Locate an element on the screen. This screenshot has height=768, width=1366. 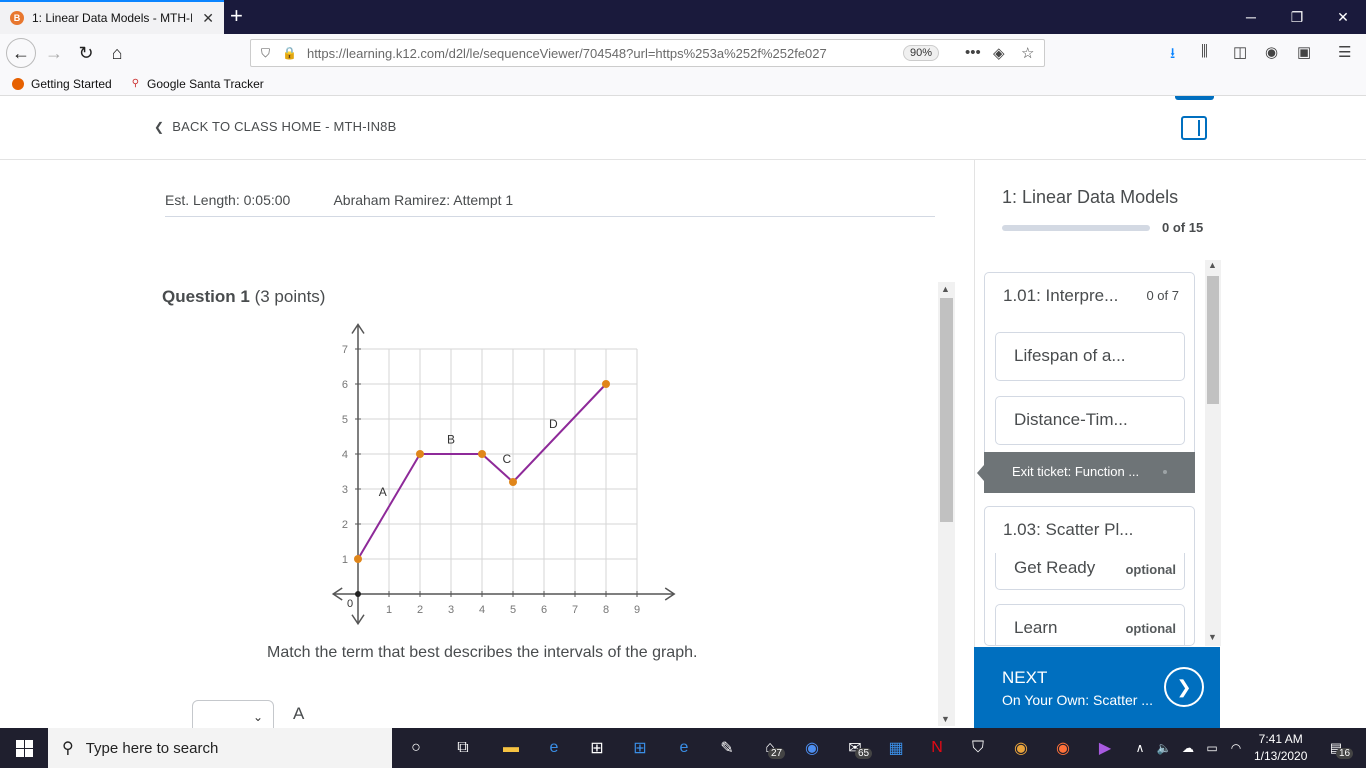
task-view-icon: ⧉ is located at coordinates (463, 748).